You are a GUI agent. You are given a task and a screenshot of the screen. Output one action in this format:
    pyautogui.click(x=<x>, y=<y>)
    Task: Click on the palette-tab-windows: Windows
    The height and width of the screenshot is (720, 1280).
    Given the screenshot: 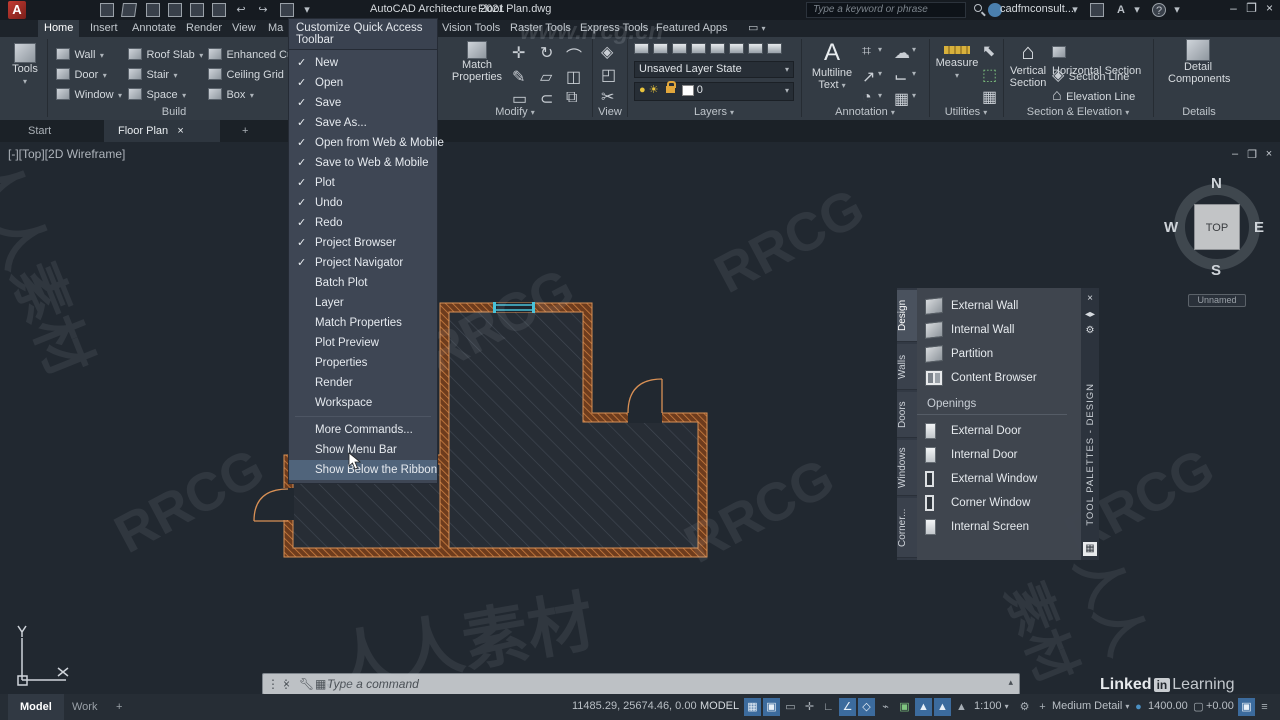 What is the action you would take?
    pyautogui.click(x=907, y=468)
    